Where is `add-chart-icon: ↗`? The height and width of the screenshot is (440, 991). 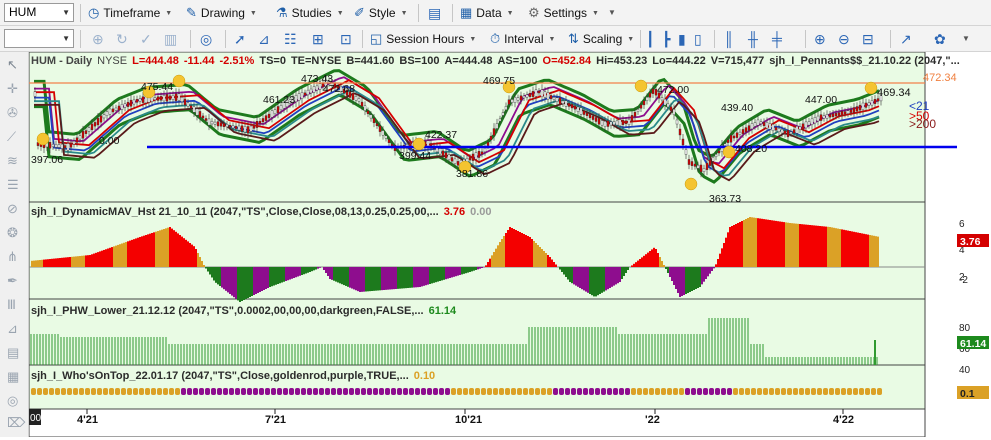
add-chart-icon: ↗ is located at coordinates (906, 39).